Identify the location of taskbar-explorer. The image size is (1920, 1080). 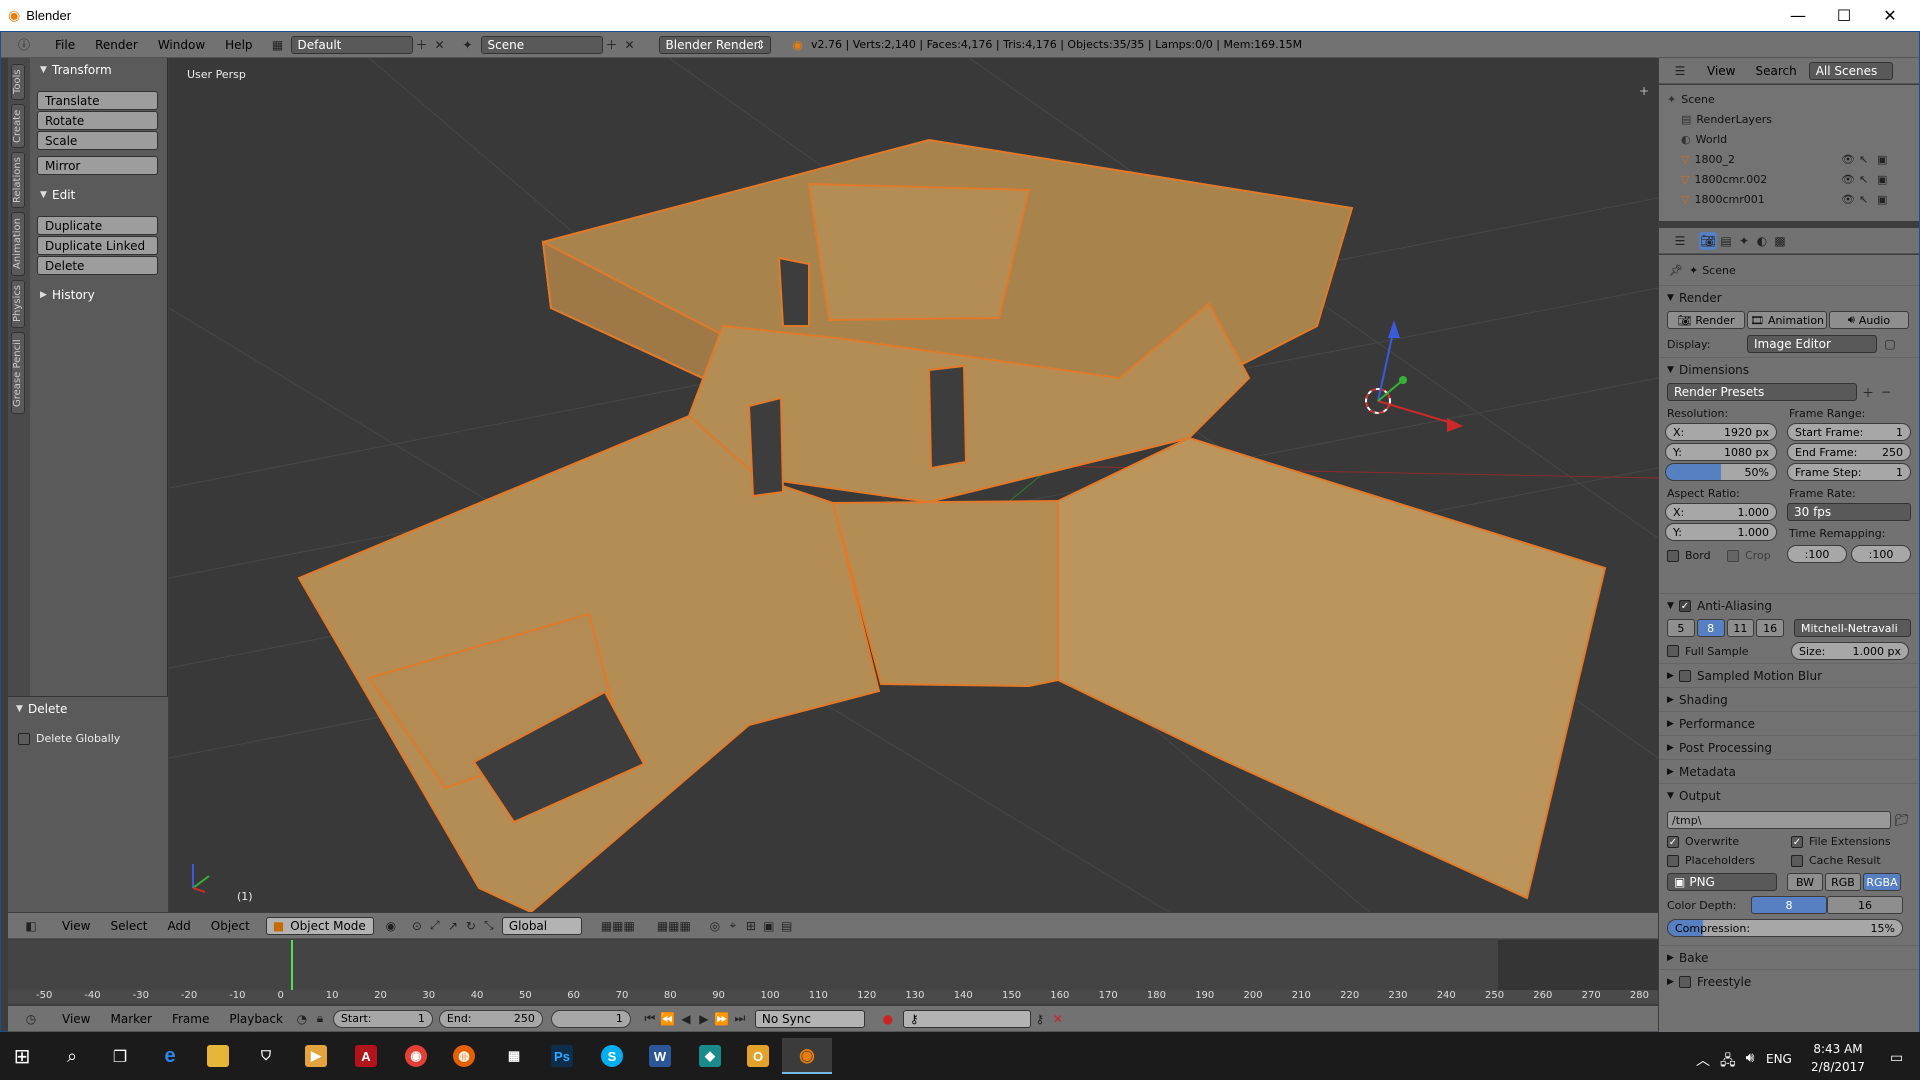
(218, 1056).